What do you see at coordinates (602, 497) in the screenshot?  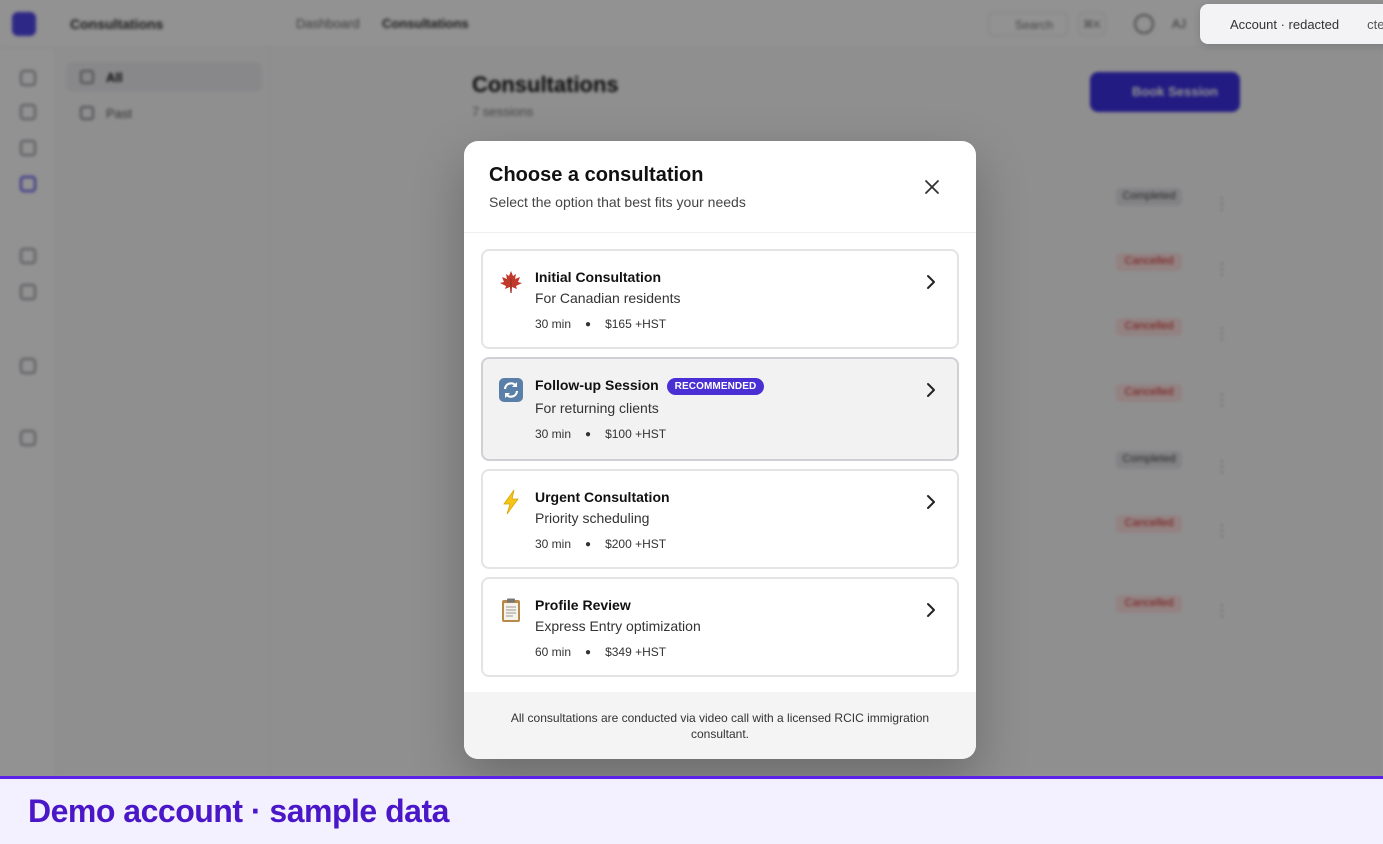 I see `option-name: Urgent Consultation` at bounding box center [602, 497].